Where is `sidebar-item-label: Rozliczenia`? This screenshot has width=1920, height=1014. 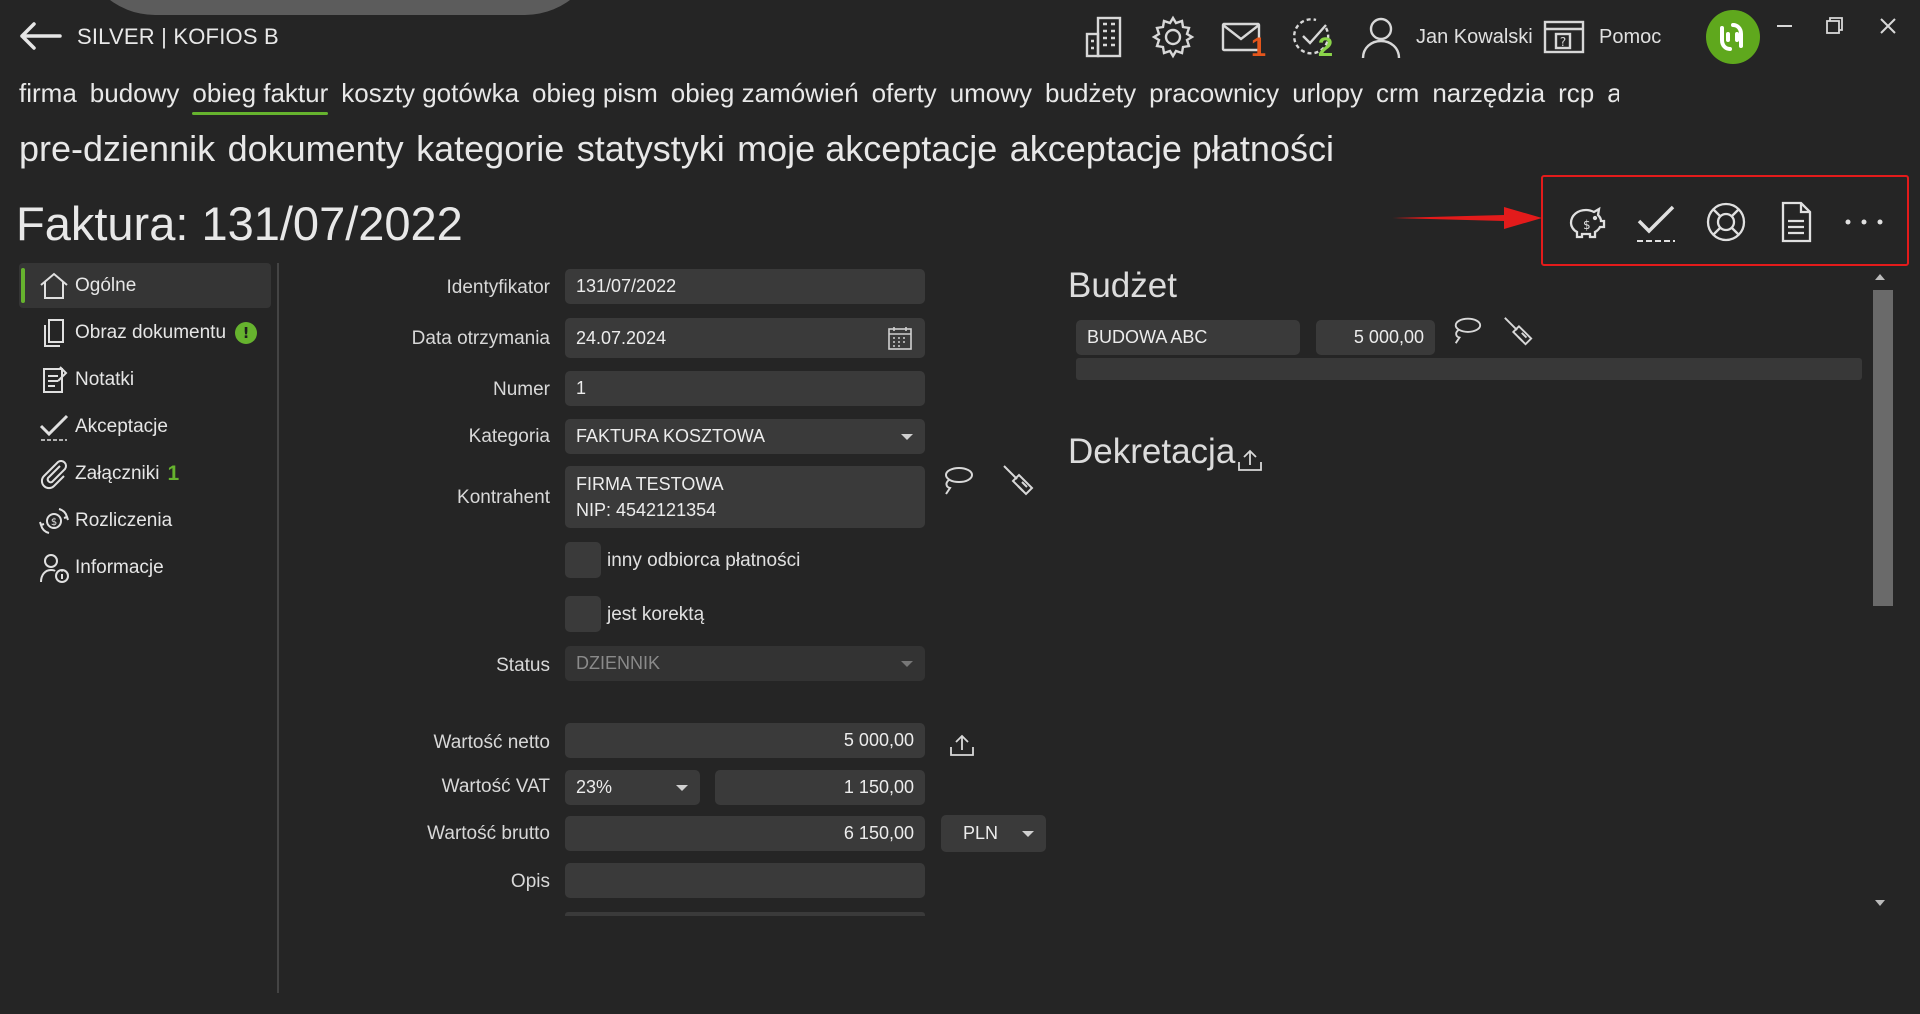
sidebar-item-label: Rozliczenia is located at coordinates (124, 520).